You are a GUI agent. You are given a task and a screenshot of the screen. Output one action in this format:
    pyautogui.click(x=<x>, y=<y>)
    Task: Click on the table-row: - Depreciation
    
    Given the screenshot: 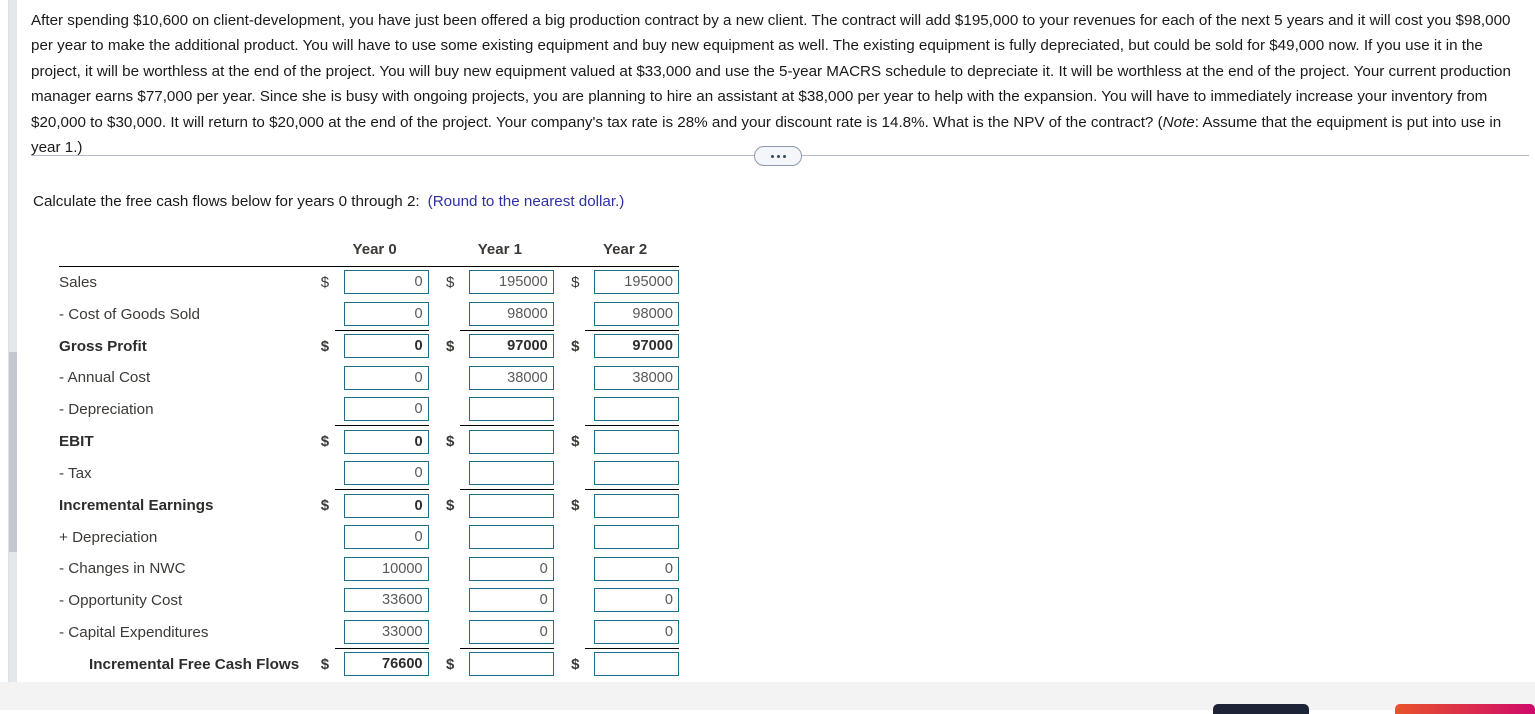 What is the action you would take?
    pyautogui.click(x=369, y=410)
    